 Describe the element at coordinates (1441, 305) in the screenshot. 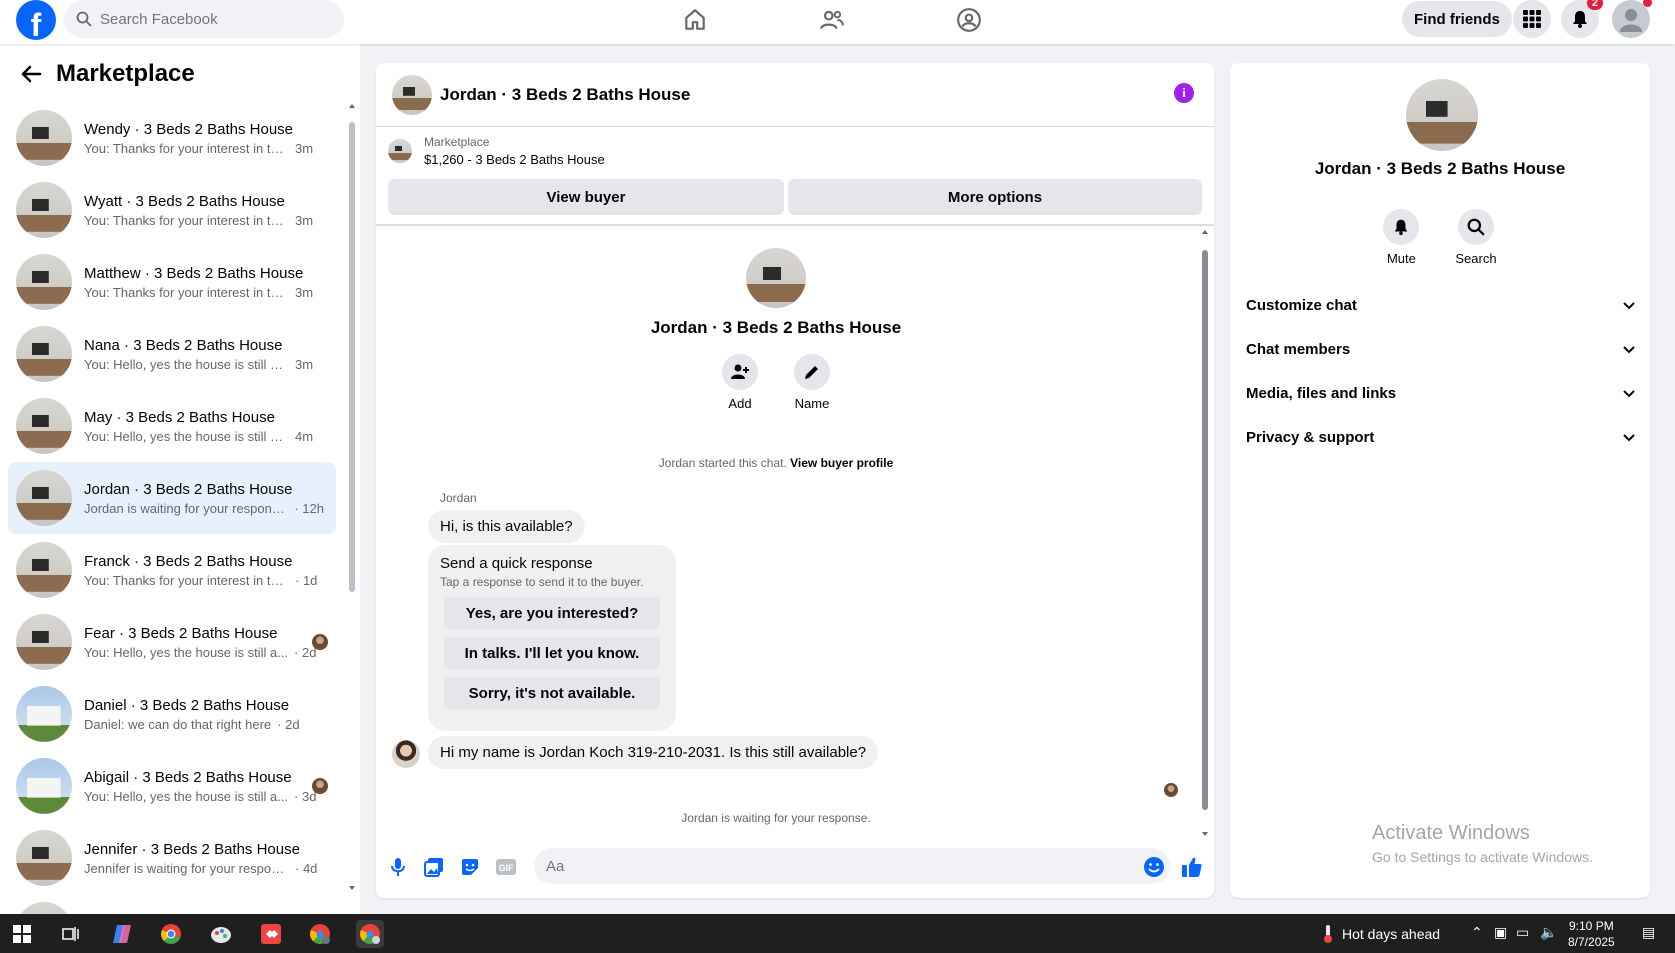

I see `customize-chat-section: Customize chat` at that location.